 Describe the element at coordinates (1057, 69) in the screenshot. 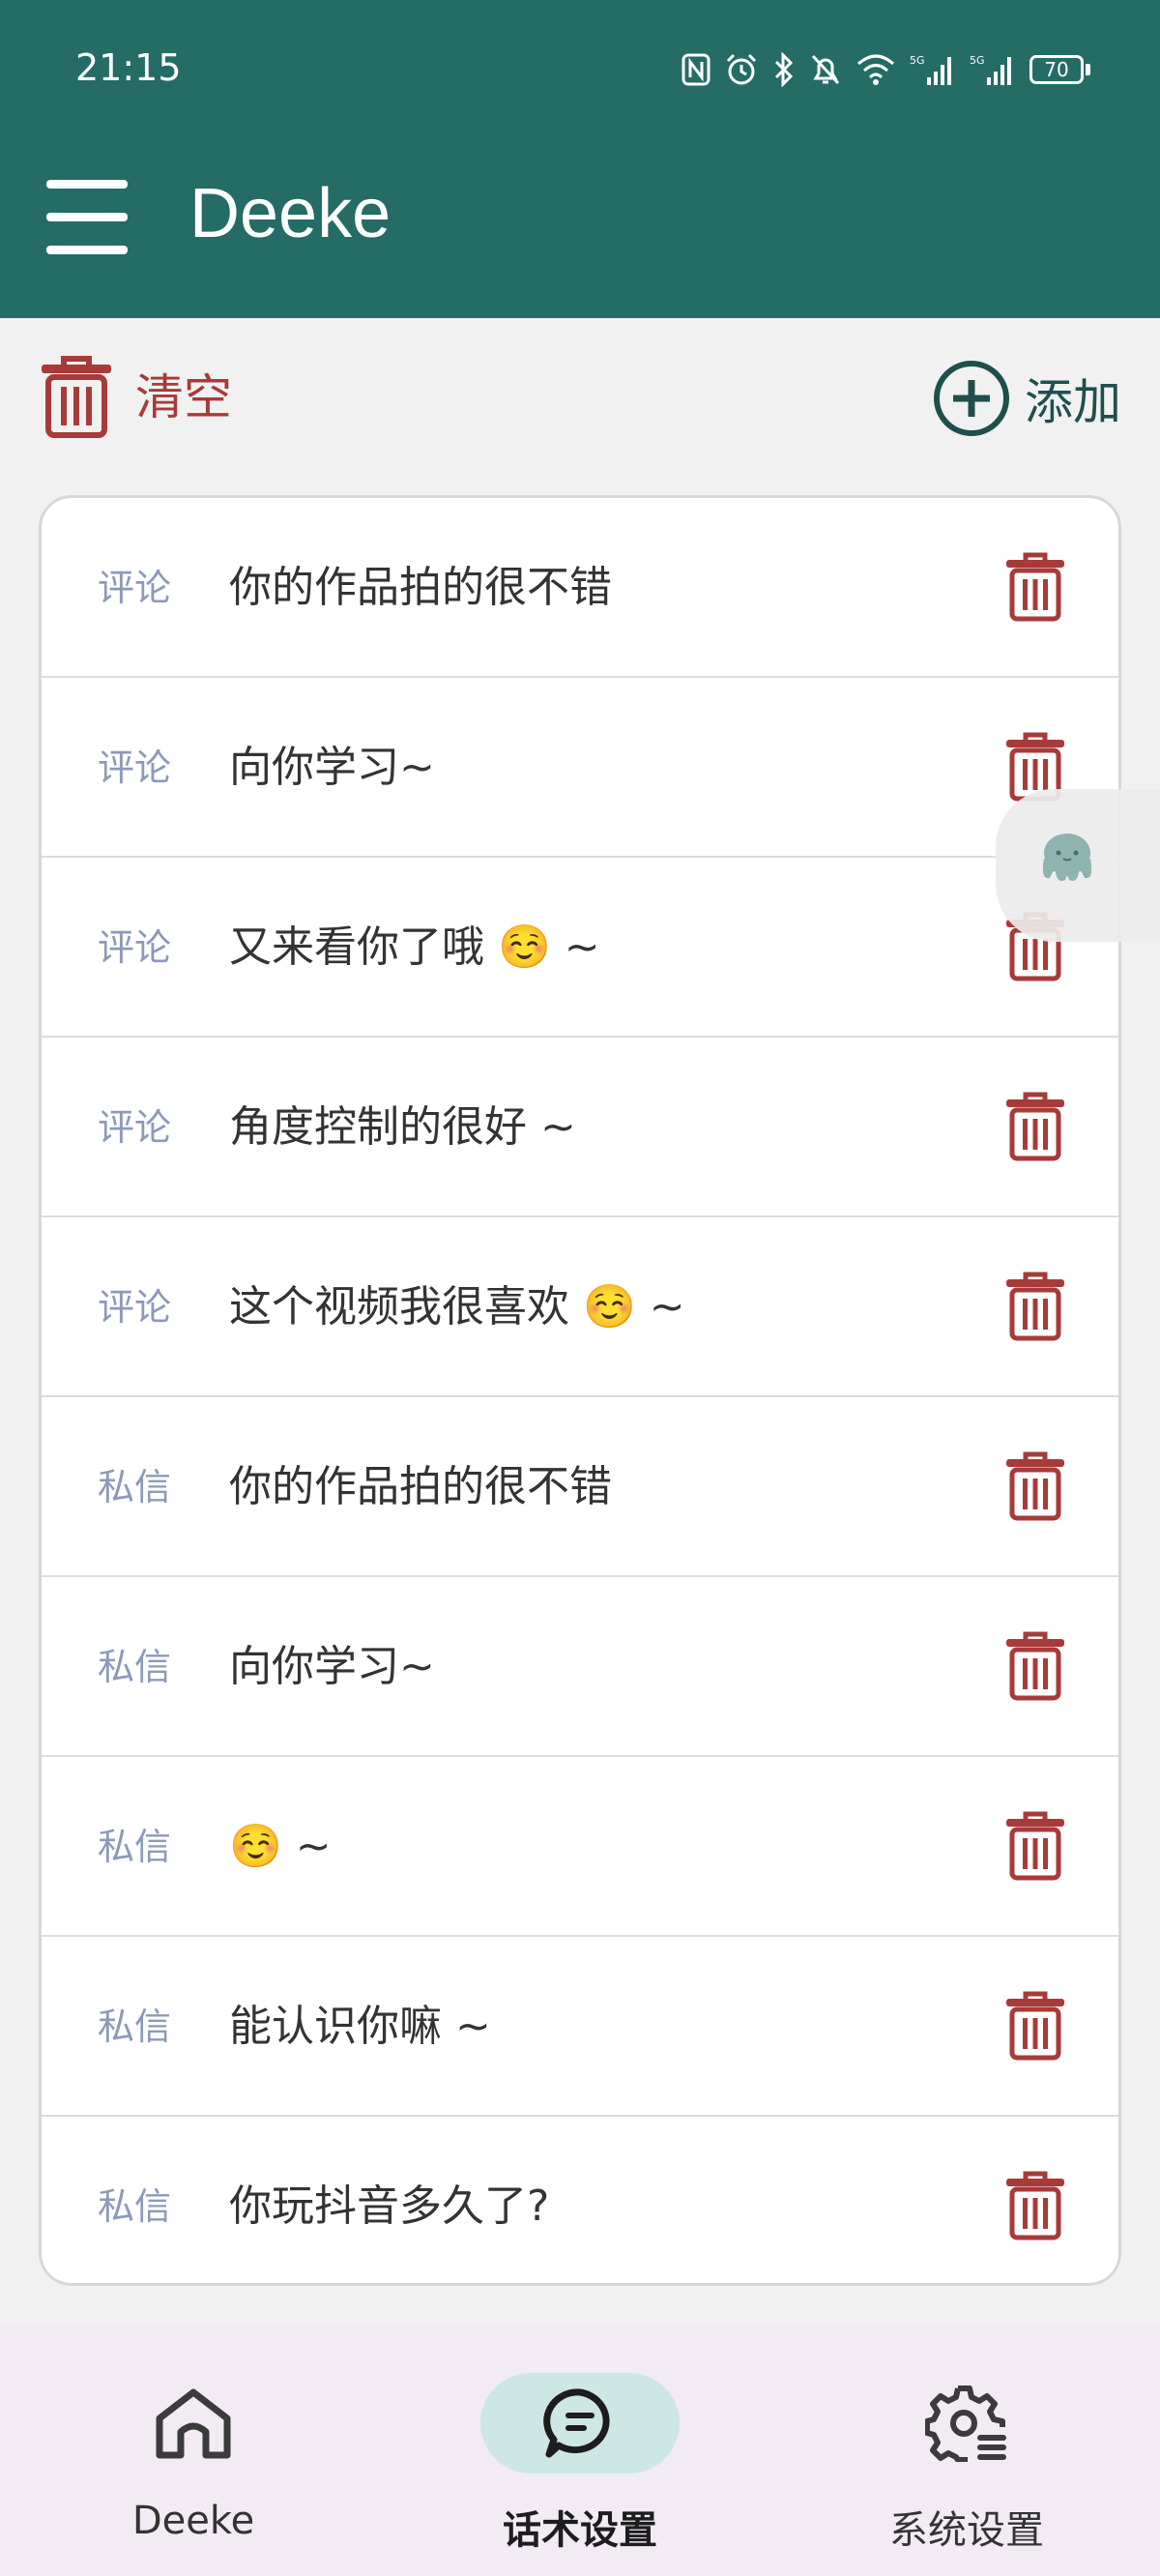

I see `battery-level: 70` at that location.